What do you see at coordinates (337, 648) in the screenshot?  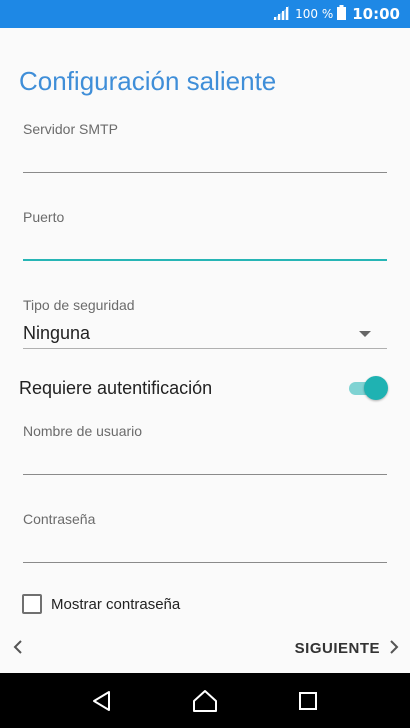 I see `next-button-label: SIGUIENTE` at bounding box center [337, 648].